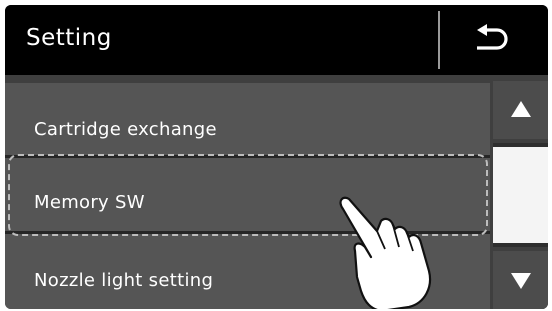  What do you see at coordinates (385, 252) in the screenshot?
I see `pointing-hand-icon` at bounding box center [385, 252].